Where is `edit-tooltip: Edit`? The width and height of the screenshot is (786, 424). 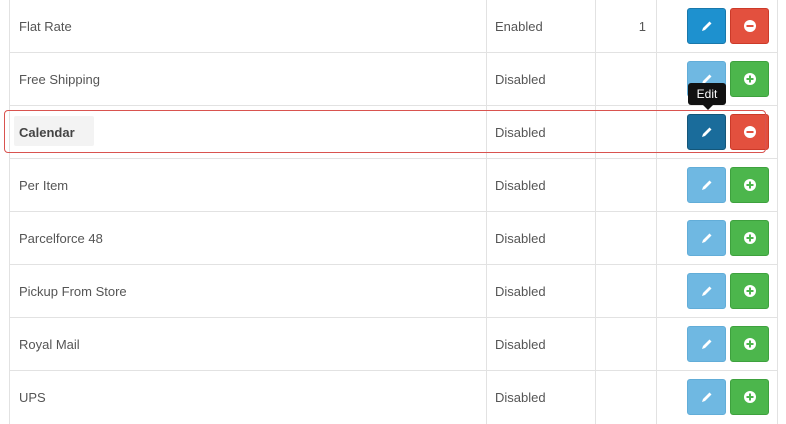 edit-tooltip: Edit is located at coordinates (707, 94).